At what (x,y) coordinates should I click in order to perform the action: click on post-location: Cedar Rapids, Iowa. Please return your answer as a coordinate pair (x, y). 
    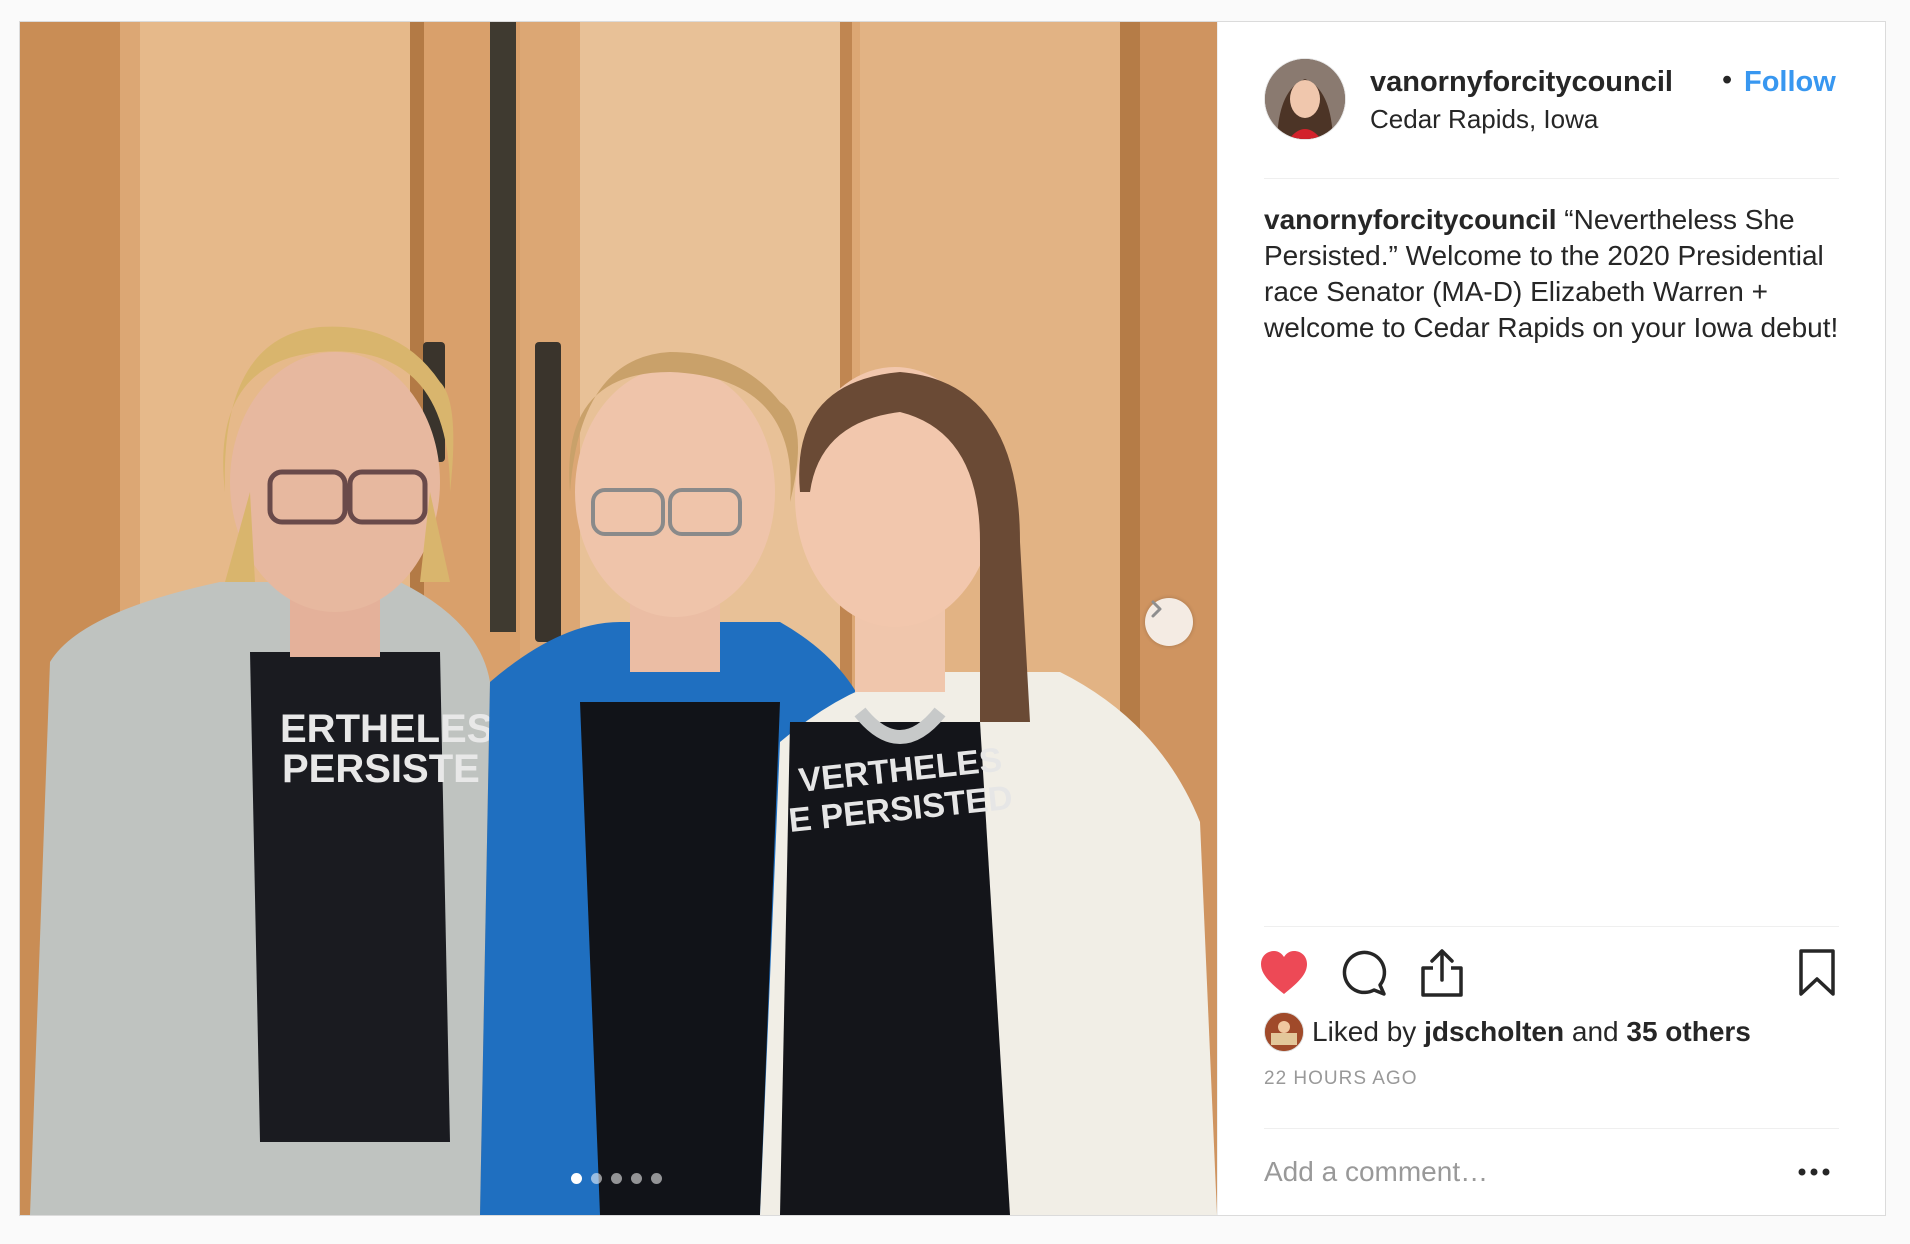
    Looking at the image, I should click on (1484, 119).